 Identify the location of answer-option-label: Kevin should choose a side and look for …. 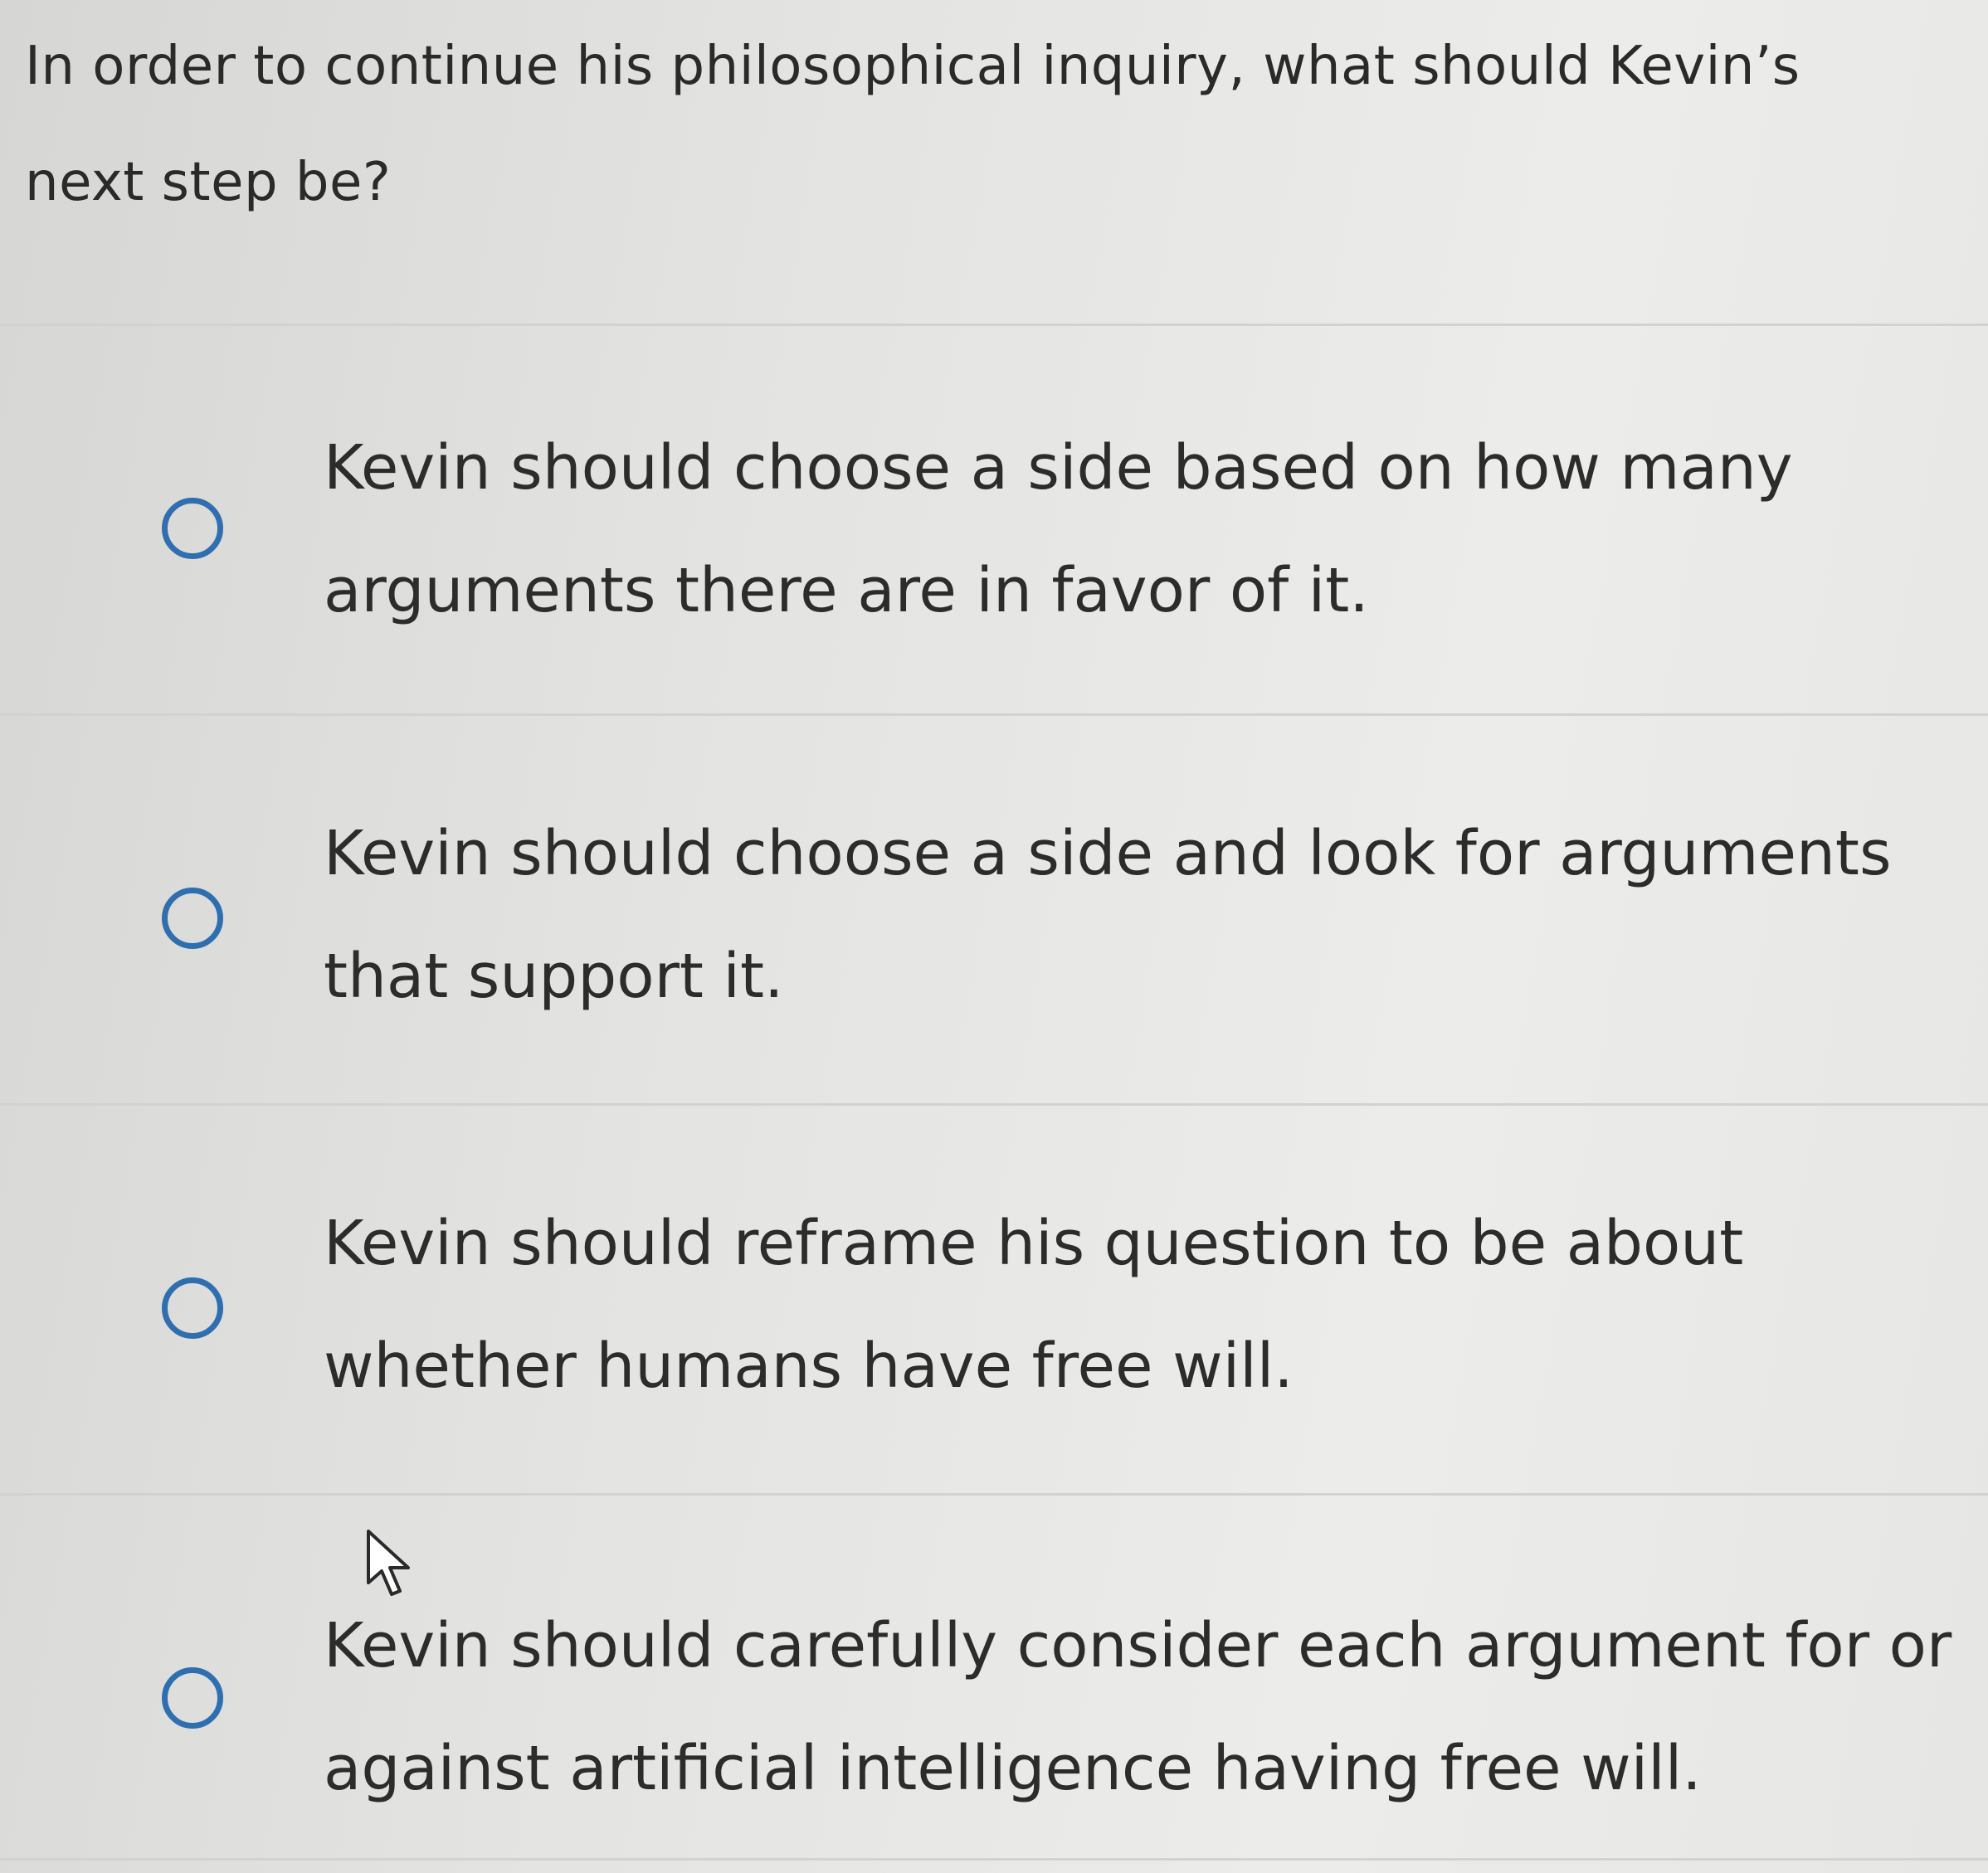
(1108, 915).